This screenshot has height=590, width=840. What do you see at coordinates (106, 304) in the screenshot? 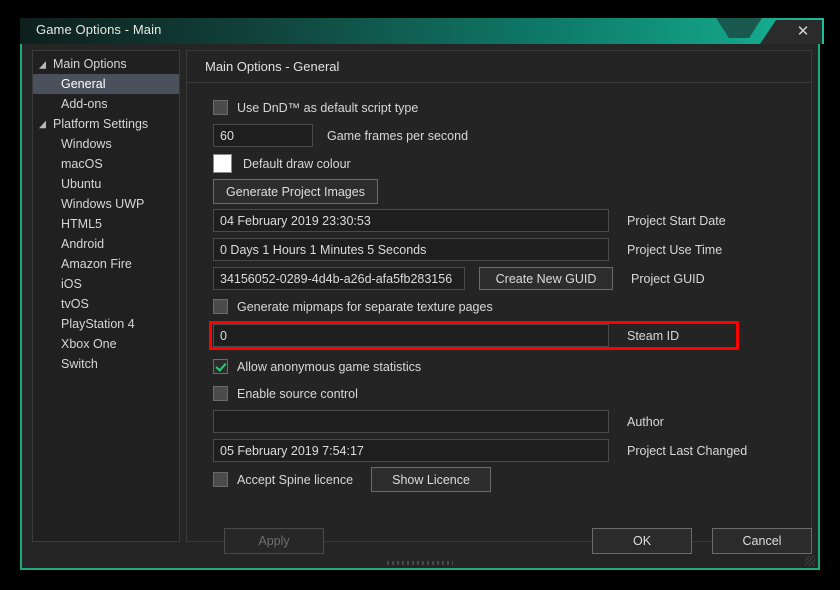
I see `tree-item-tvos: tvOS` at bounding box center [106, 304].